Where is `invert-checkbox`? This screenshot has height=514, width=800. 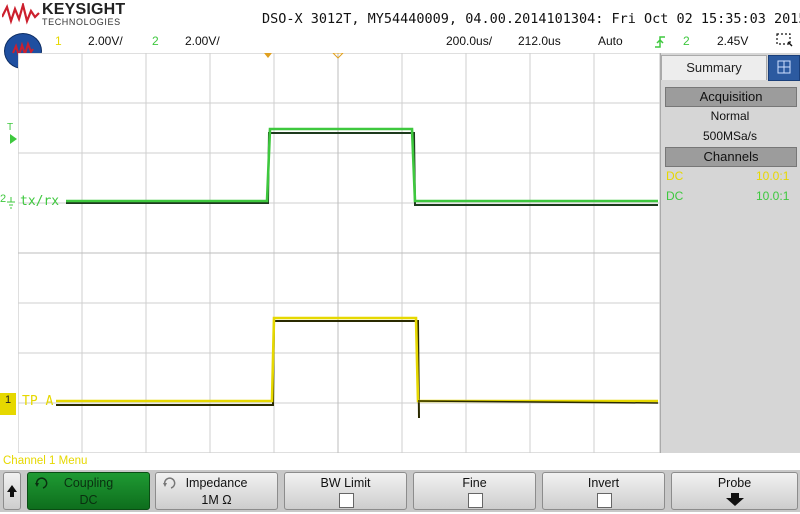
invert-checkbox is located at coordinates (604, 500).